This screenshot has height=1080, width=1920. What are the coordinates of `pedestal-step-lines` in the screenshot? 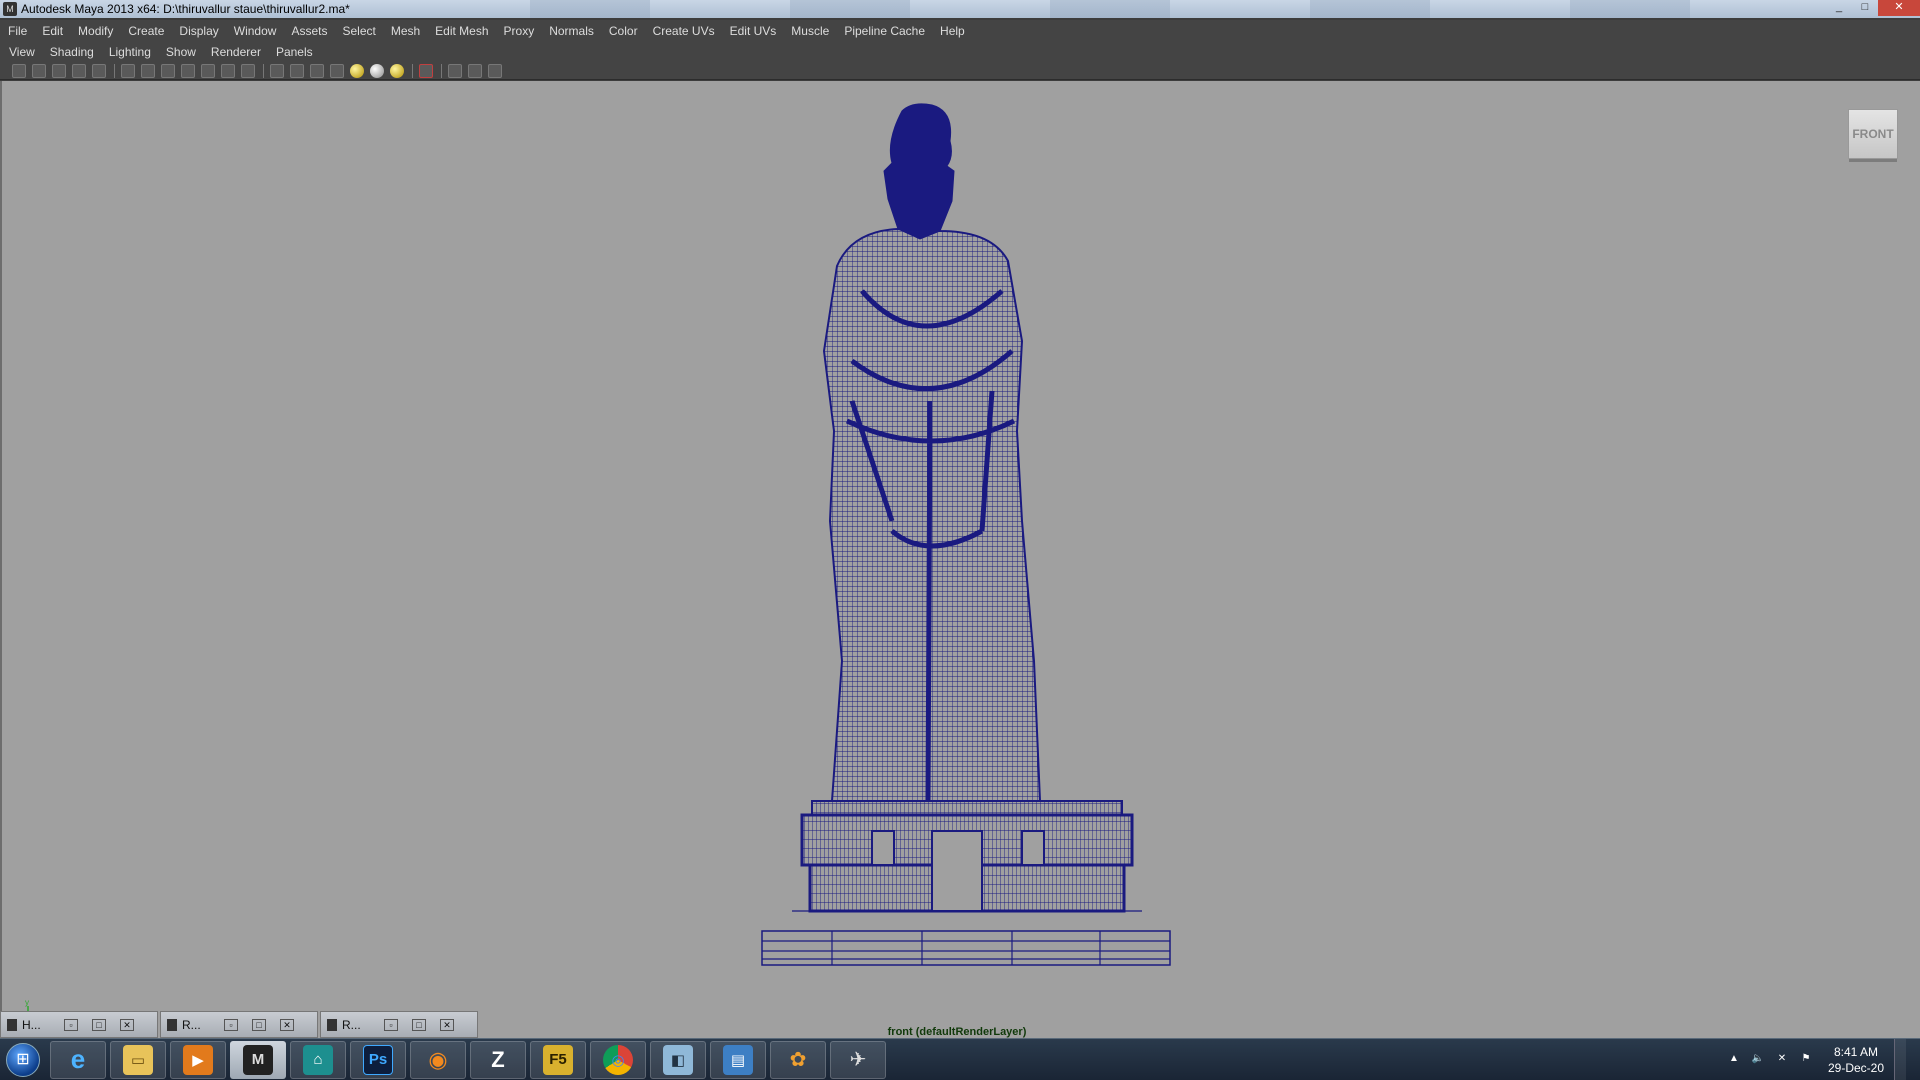 It's located at (966, 937).